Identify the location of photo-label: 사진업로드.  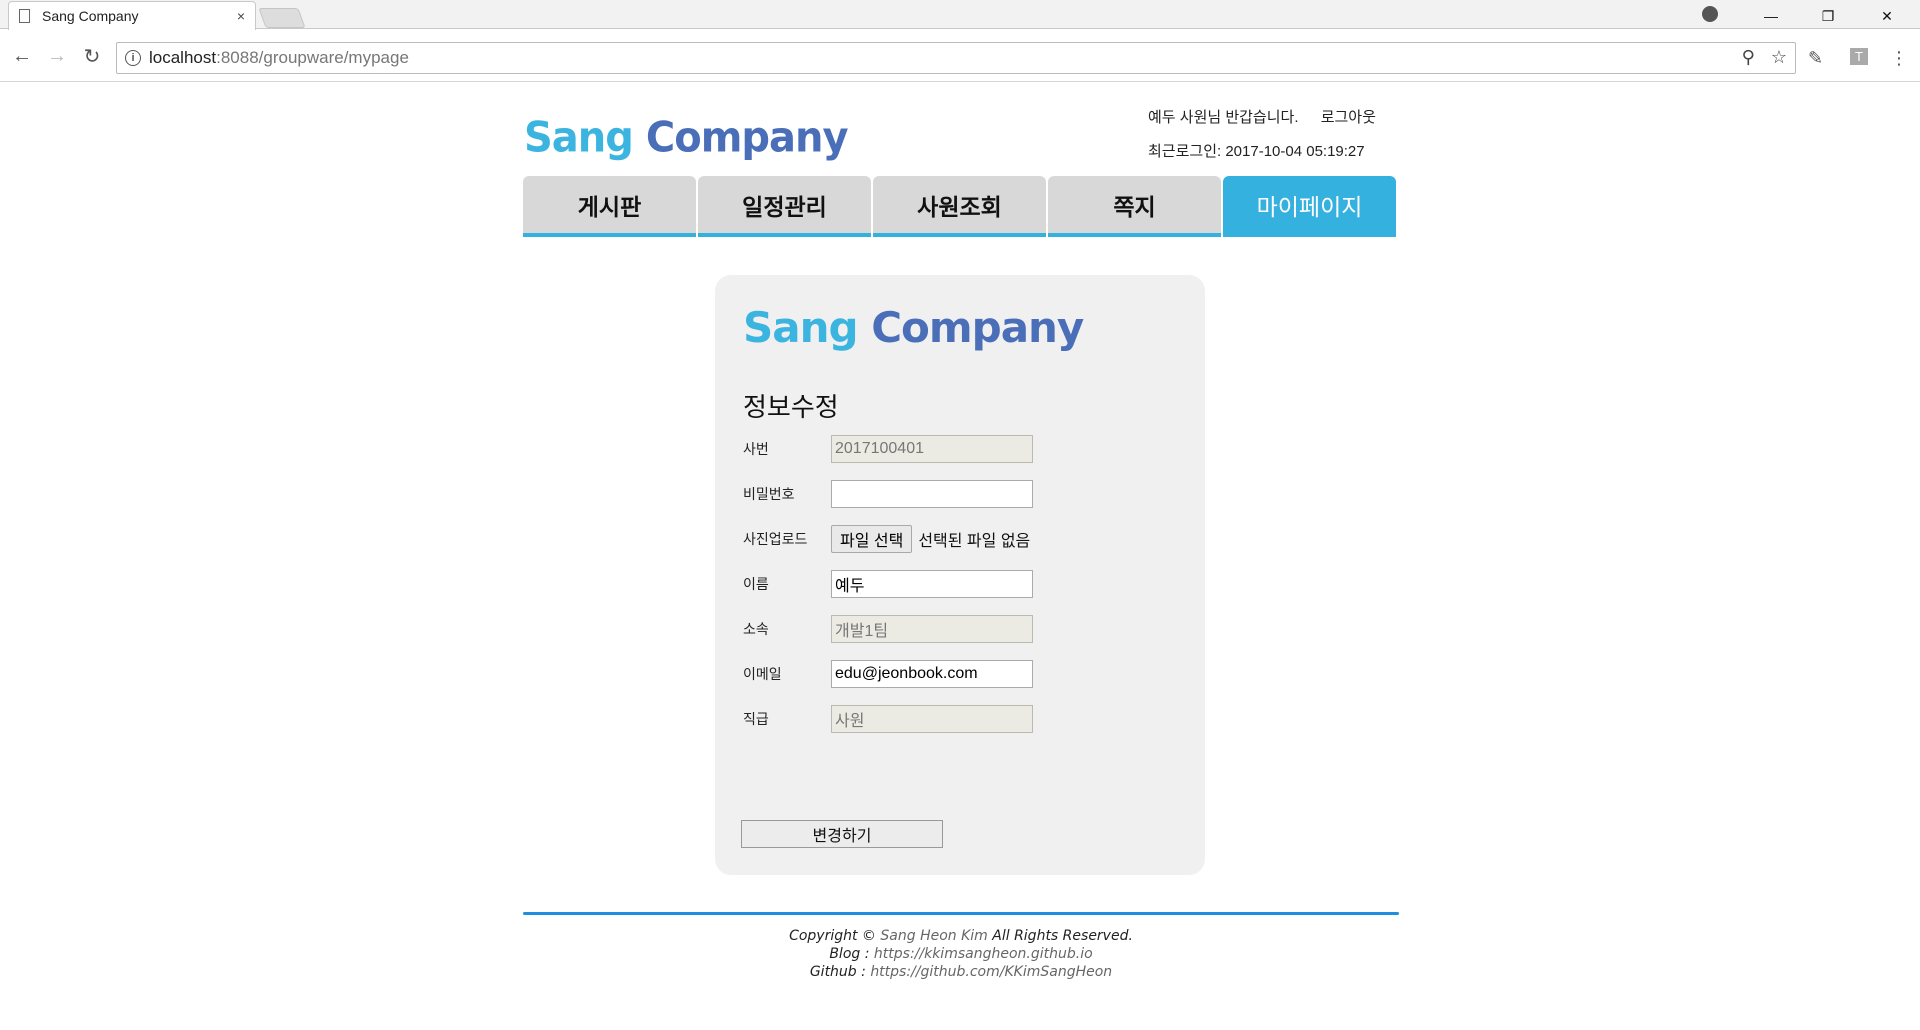
(775, 539).